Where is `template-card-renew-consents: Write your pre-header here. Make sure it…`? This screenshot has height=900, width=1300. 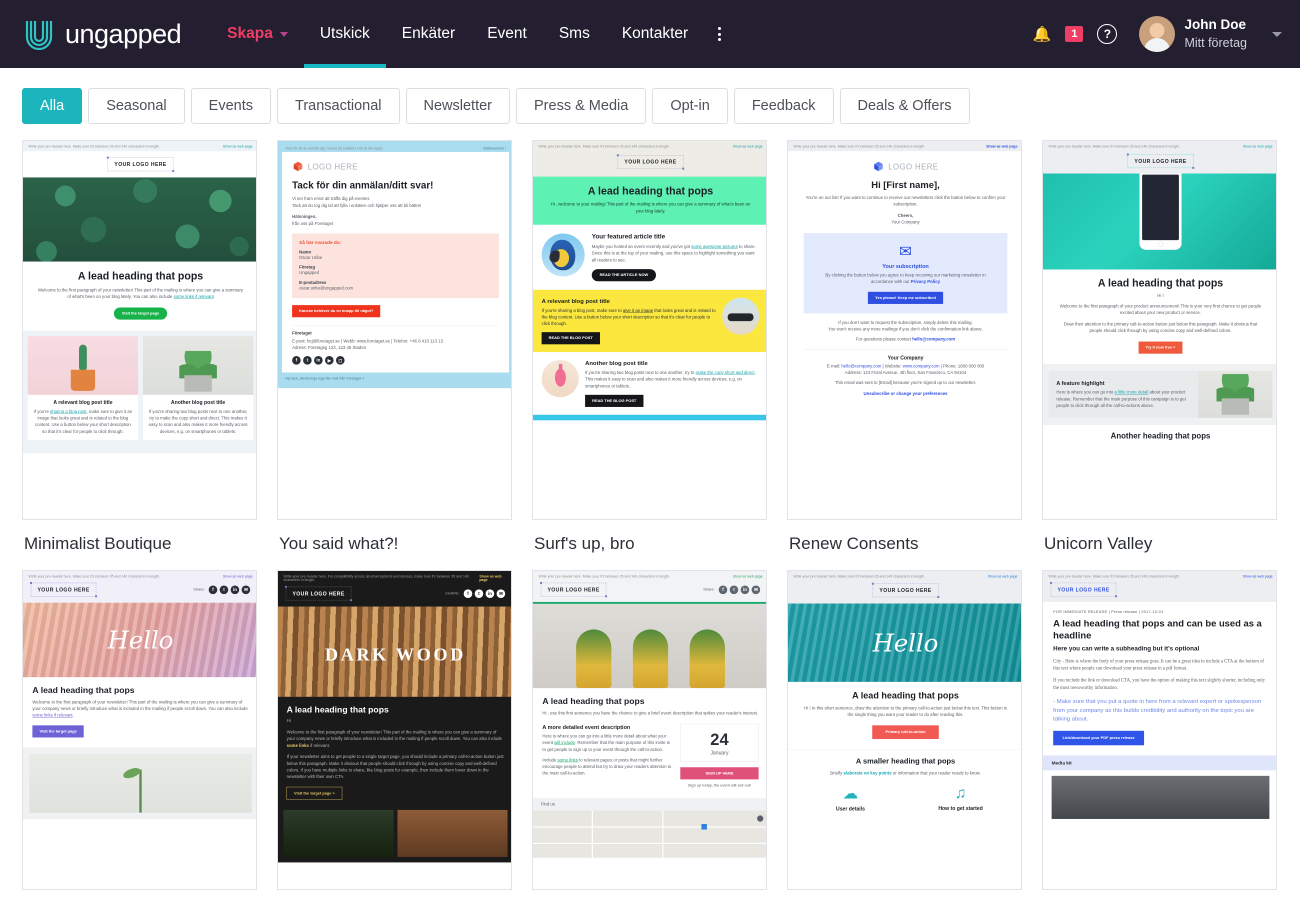 template-card-renew-consents: Write your pre-header here. Make sure it… is located at coordinates (904, 352).